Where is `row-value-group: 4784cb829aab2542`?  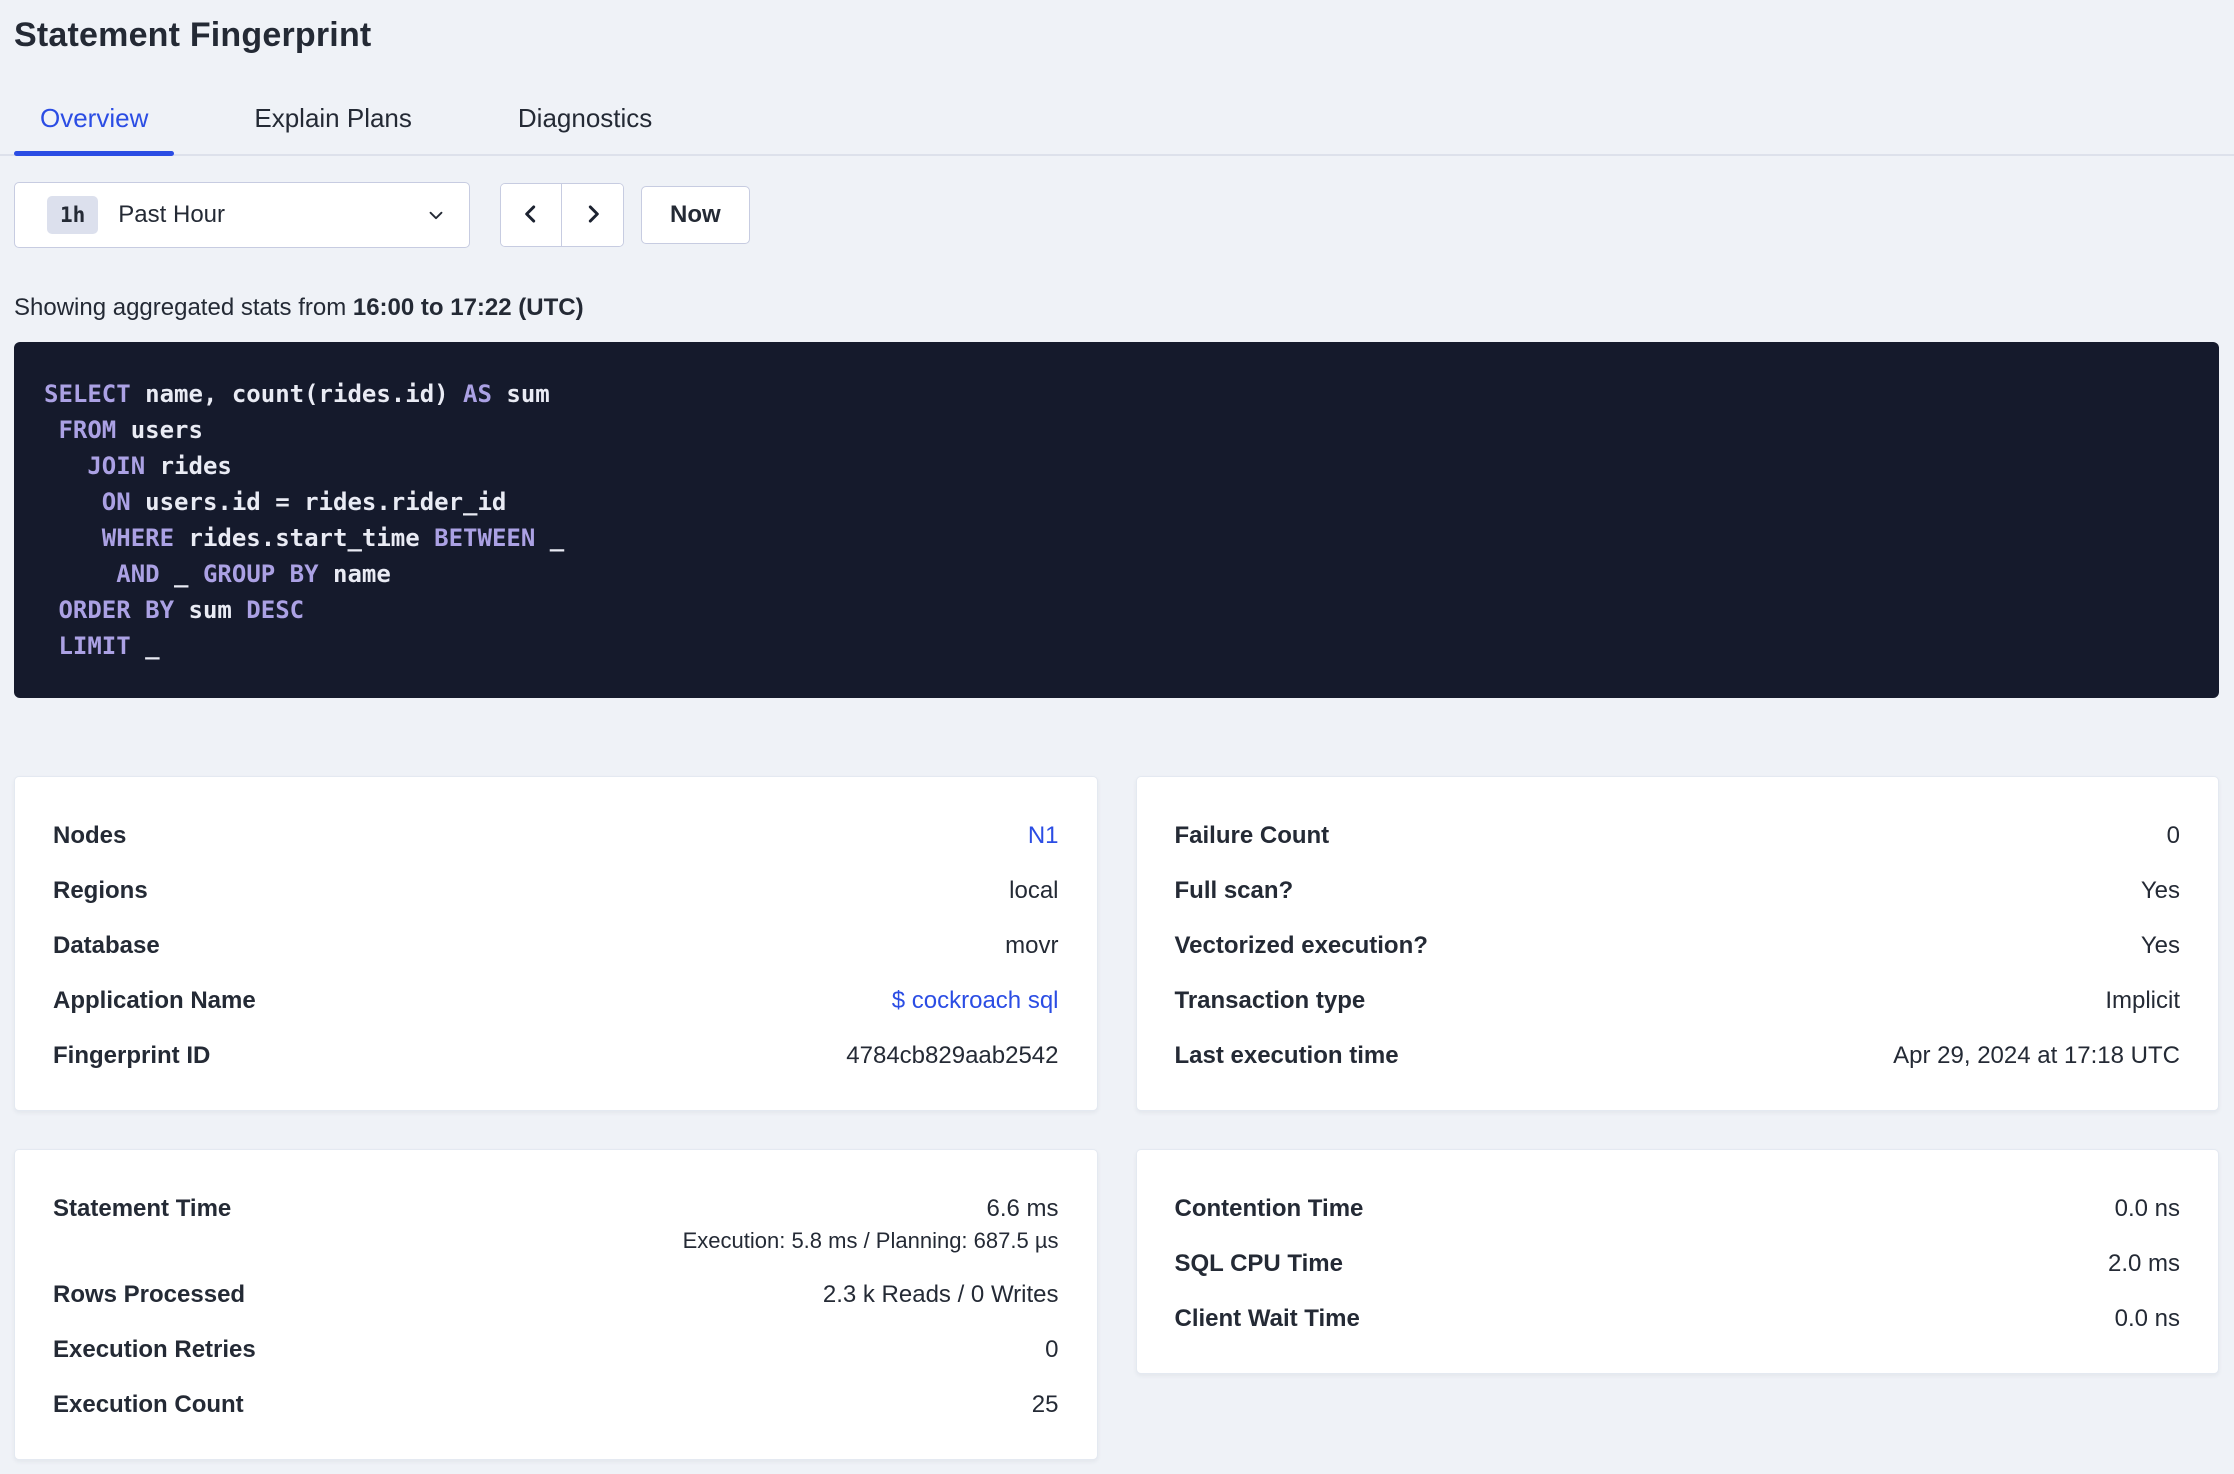
row-value-group: 4784cb829aab2542 is located at coordinates (952, 1055).